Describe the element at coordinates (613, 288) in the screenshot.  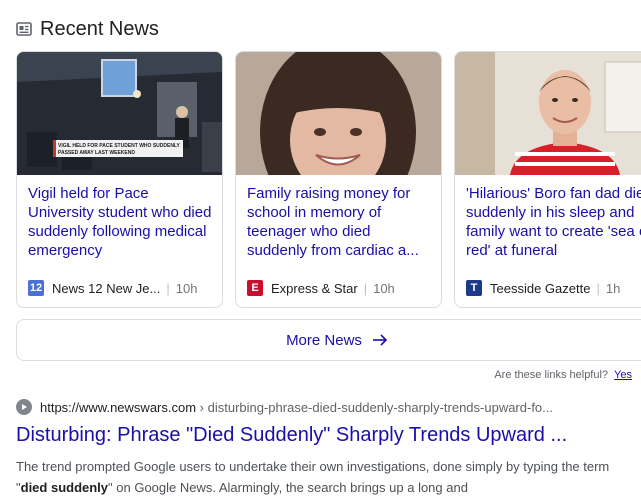
I see `published-time: 1h` at that location.